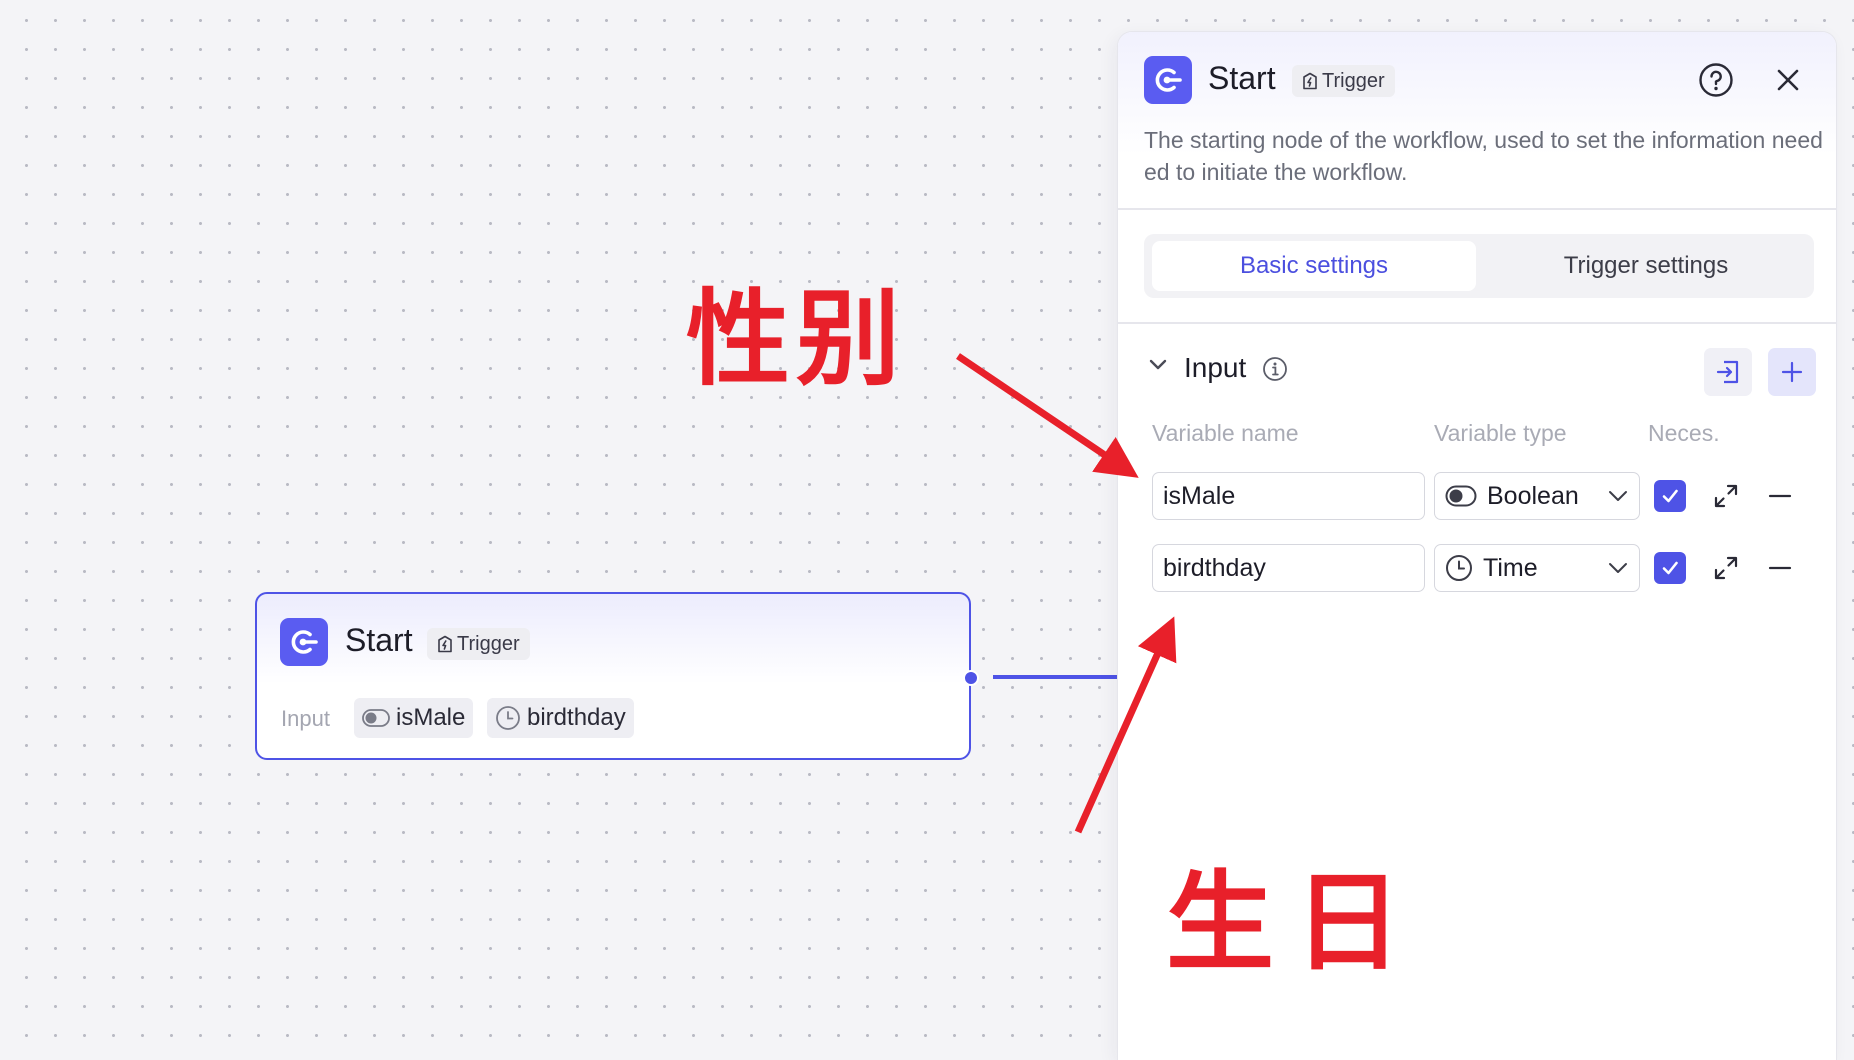 The image size is (1854, 1060). I want to click on column-header-variable-name: Variable name, so click(1225, 433).